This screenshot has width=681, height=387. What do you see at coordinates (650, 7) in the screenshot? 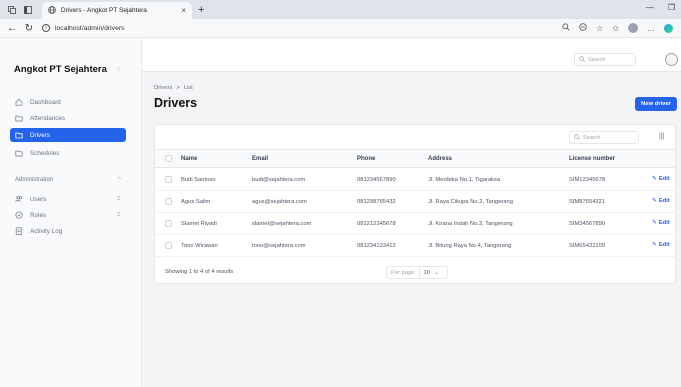
I see `minimize-icon: —` at bounding box center [650, 7].